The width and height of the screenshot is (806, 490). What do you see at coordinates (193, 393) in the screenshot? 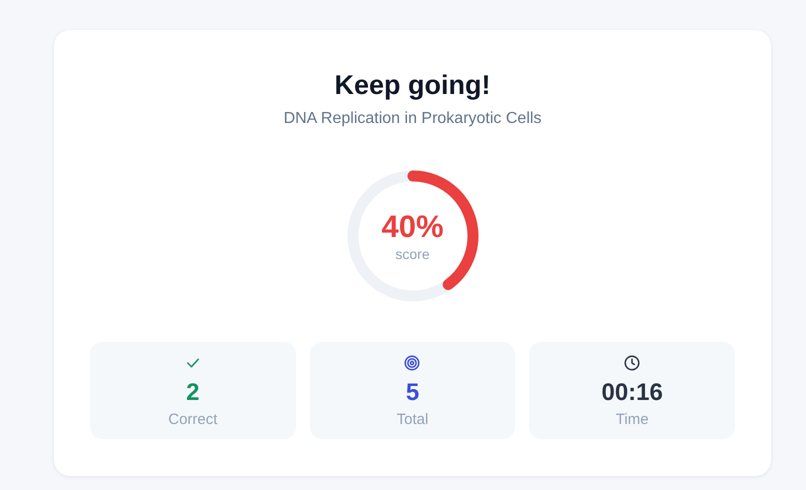
I see `stat-value: 2` at bounding box center [193, 393].